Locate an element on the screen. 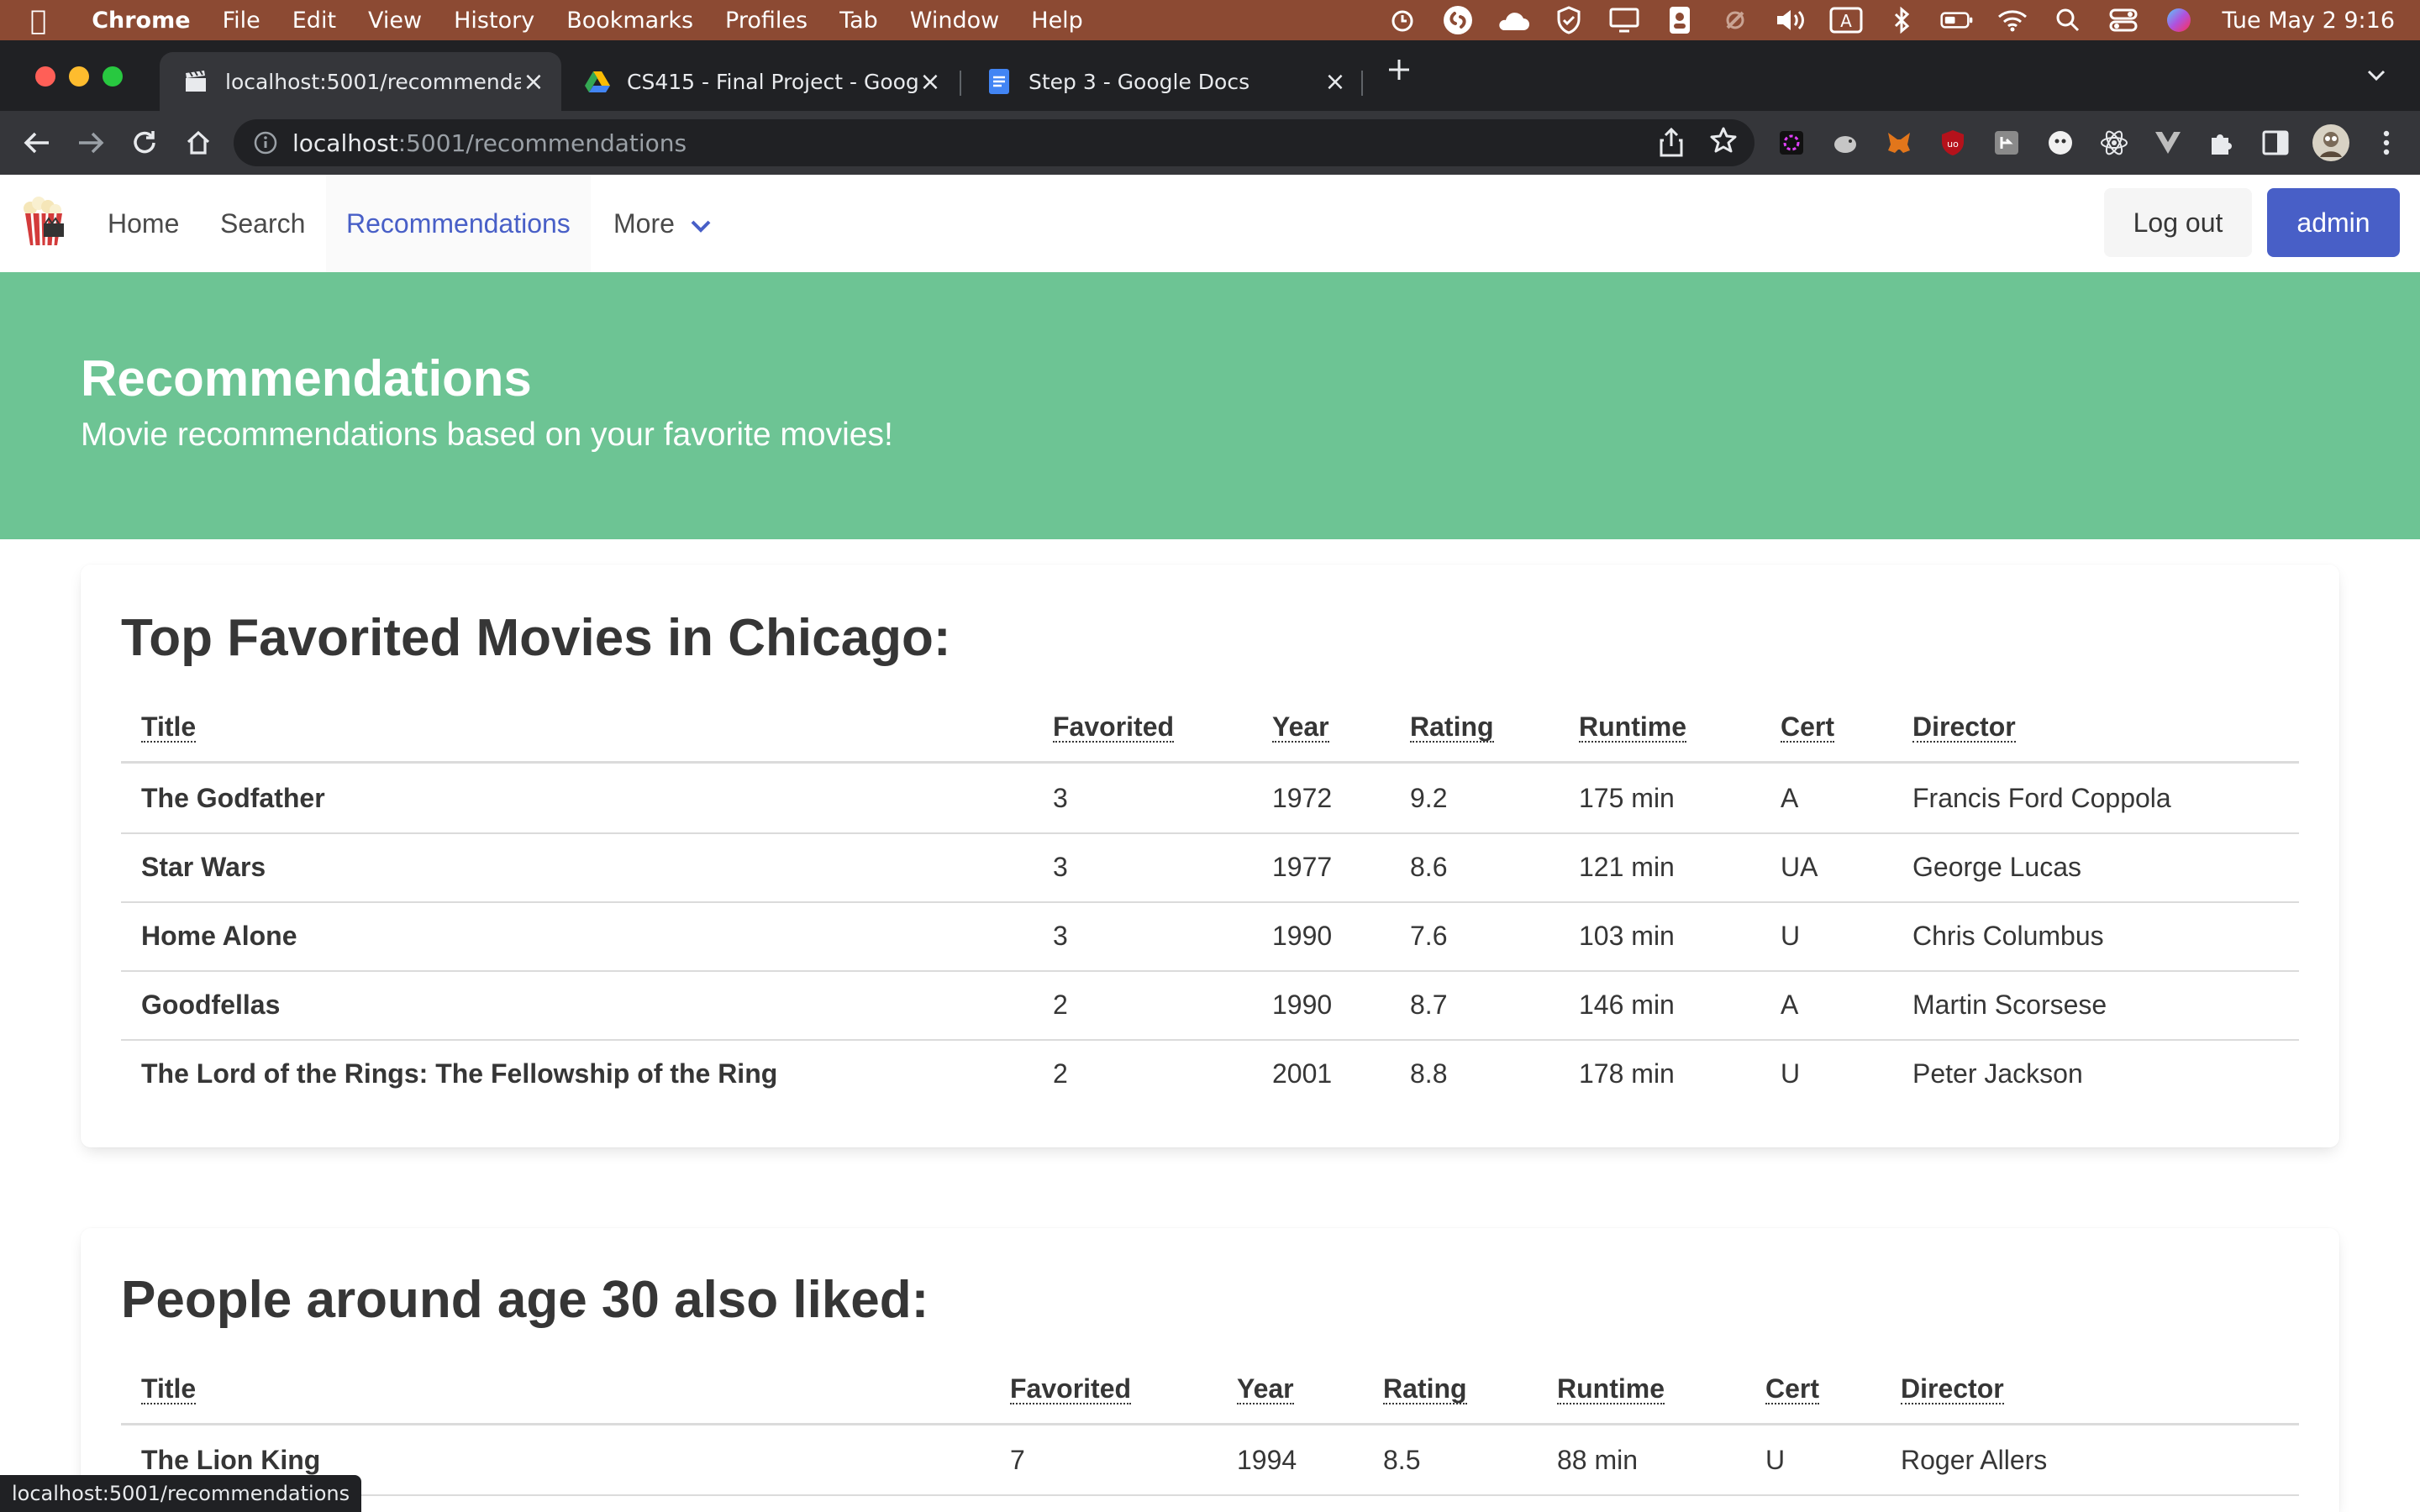 Image resolution: width=2420 pixels, height=1512 pixels. browser-tab-google-docs: Step 3 - Google Docs × is located at coordinates (1163, 81).